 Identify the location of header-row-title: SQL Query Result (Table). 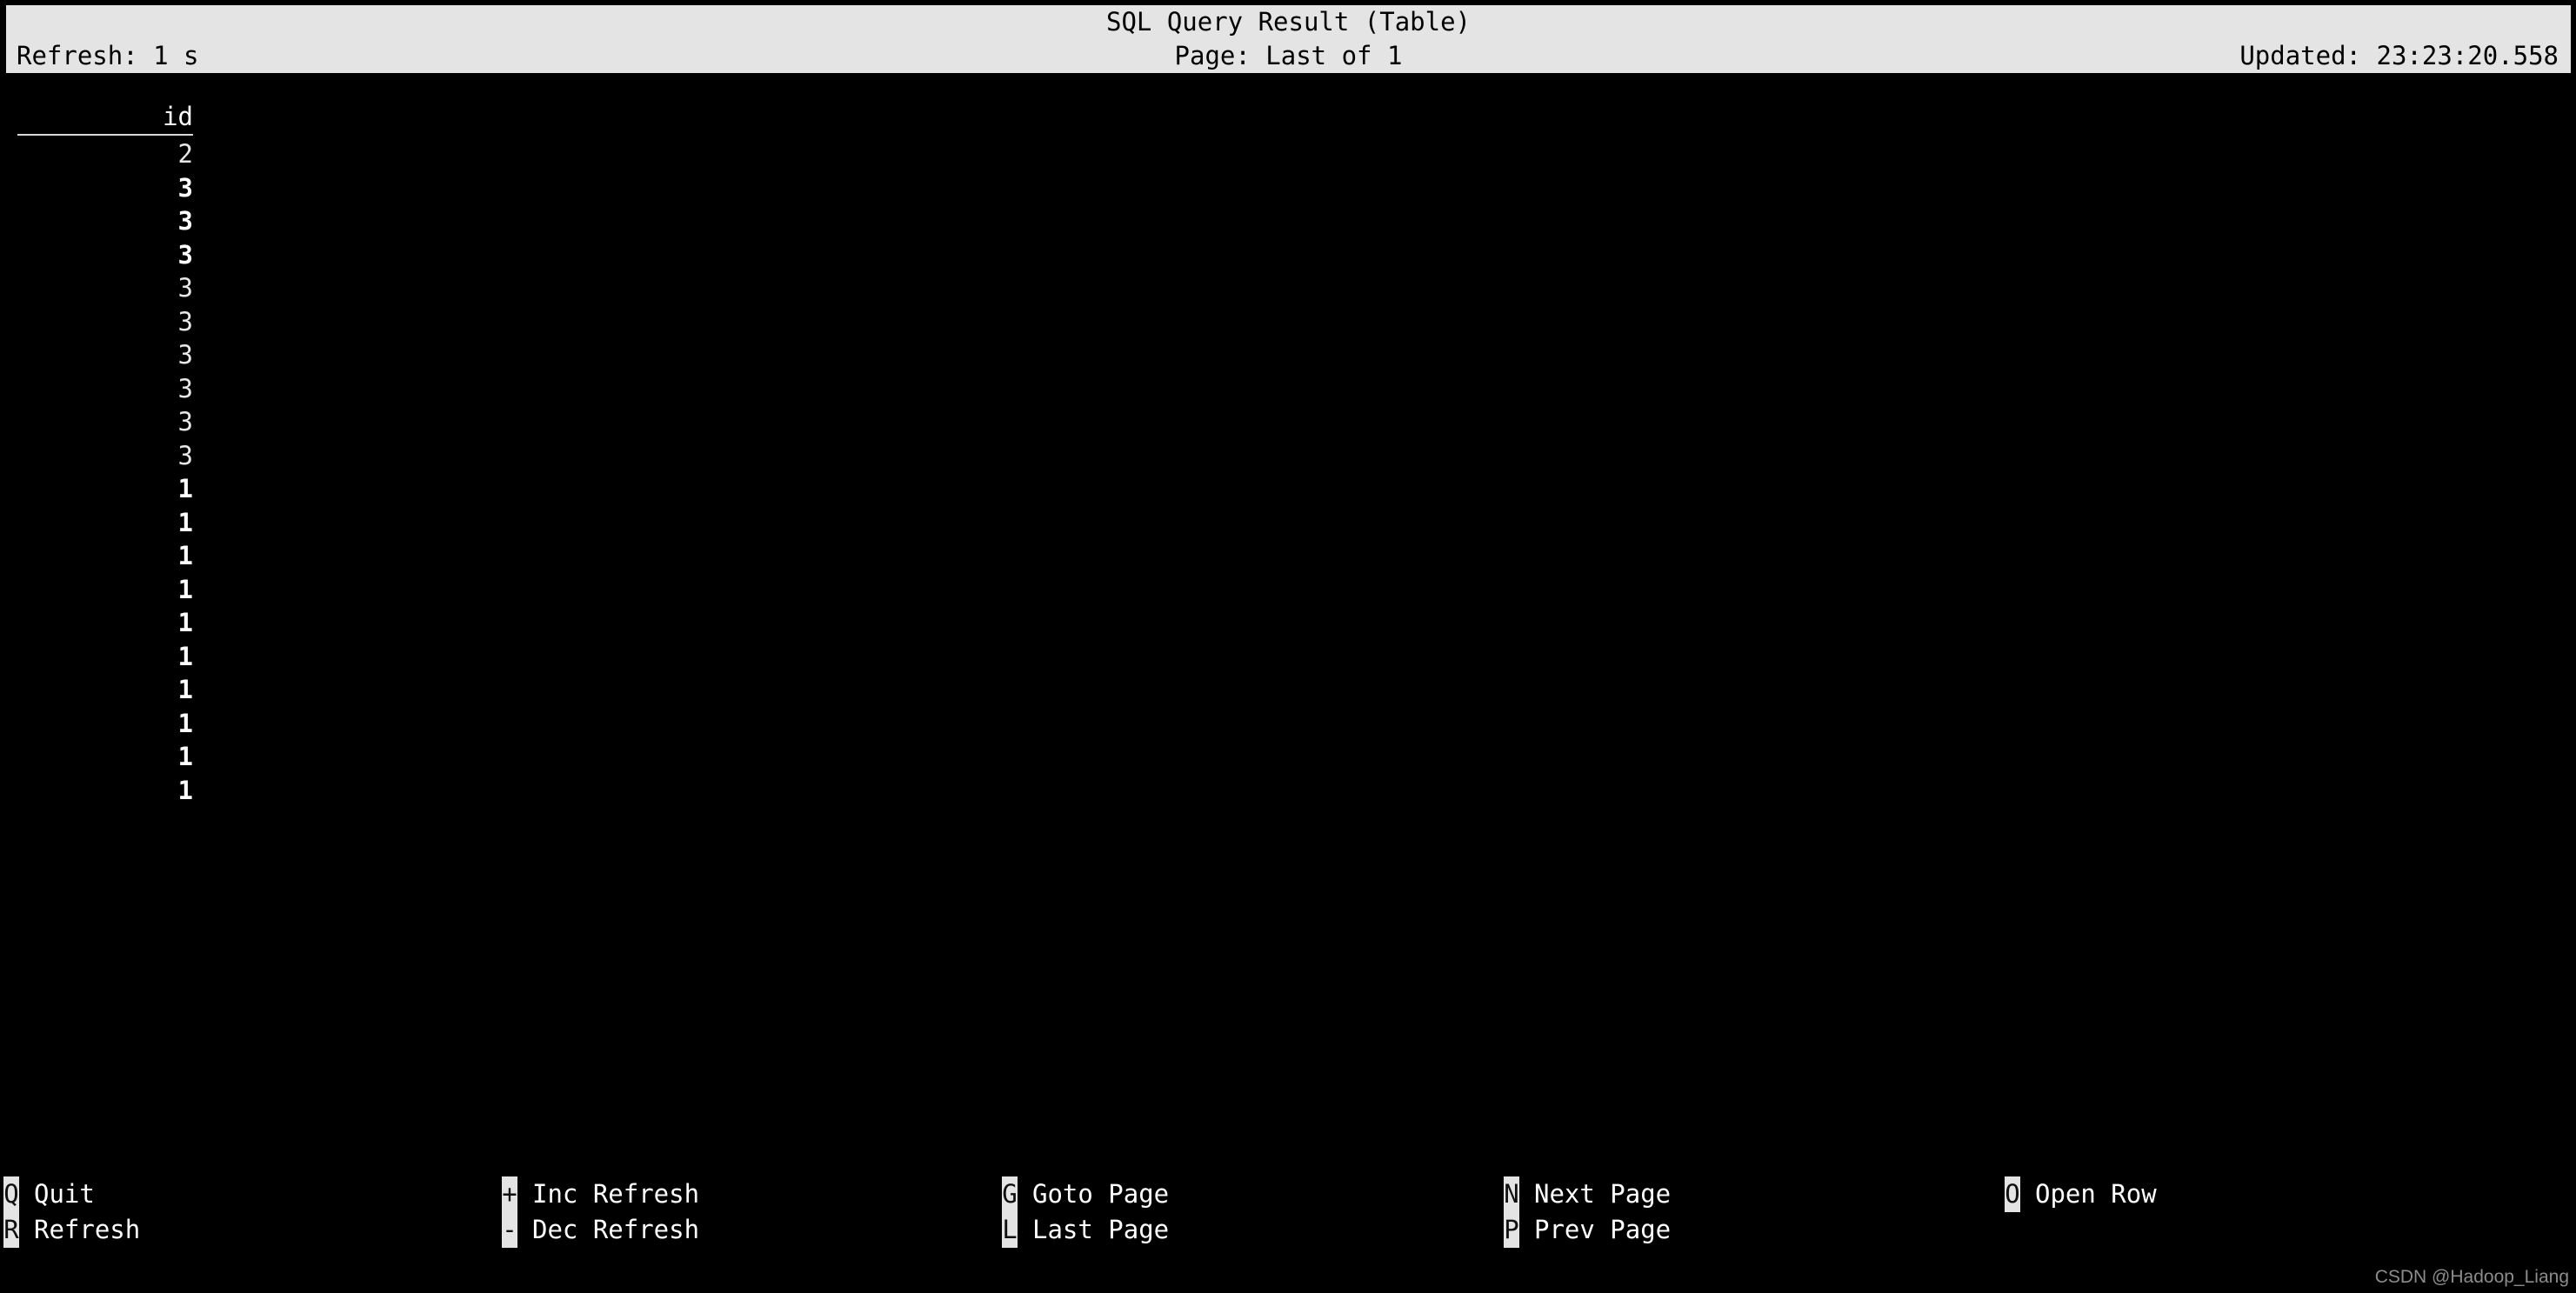
(1288, 22).